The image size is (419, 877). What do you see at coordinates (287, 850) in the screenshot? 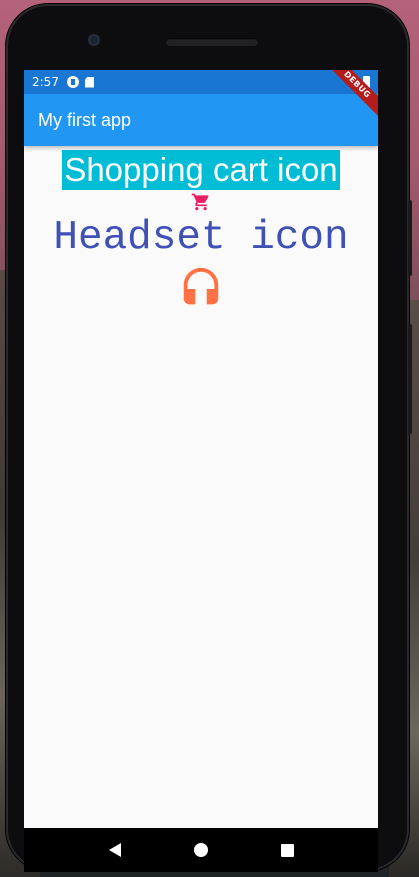
I see `recents-icon` at bounding box center [287, 850].